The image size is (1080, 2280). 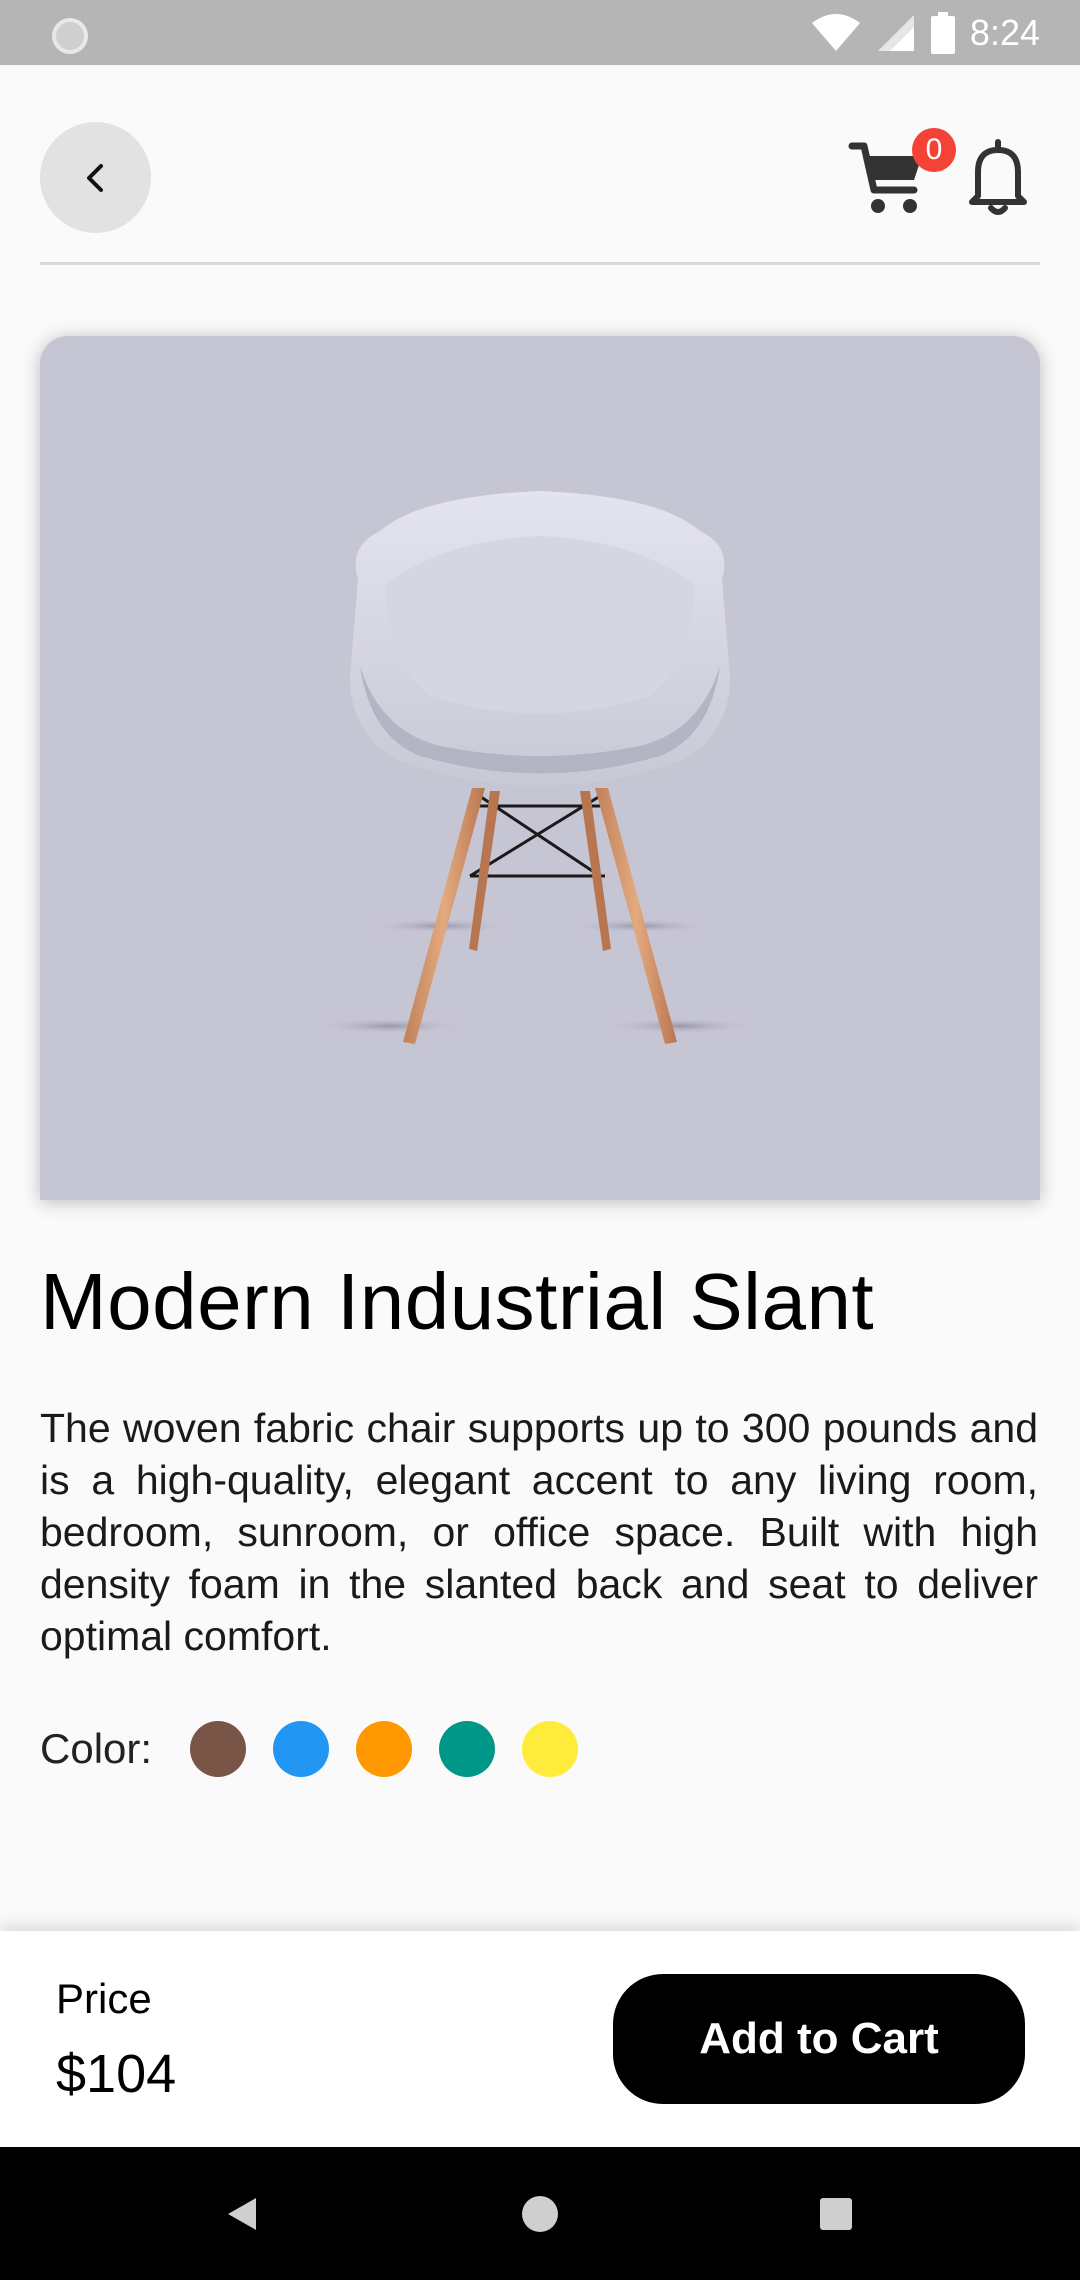 I want to click on header-divider, so click(x=540, y=263).